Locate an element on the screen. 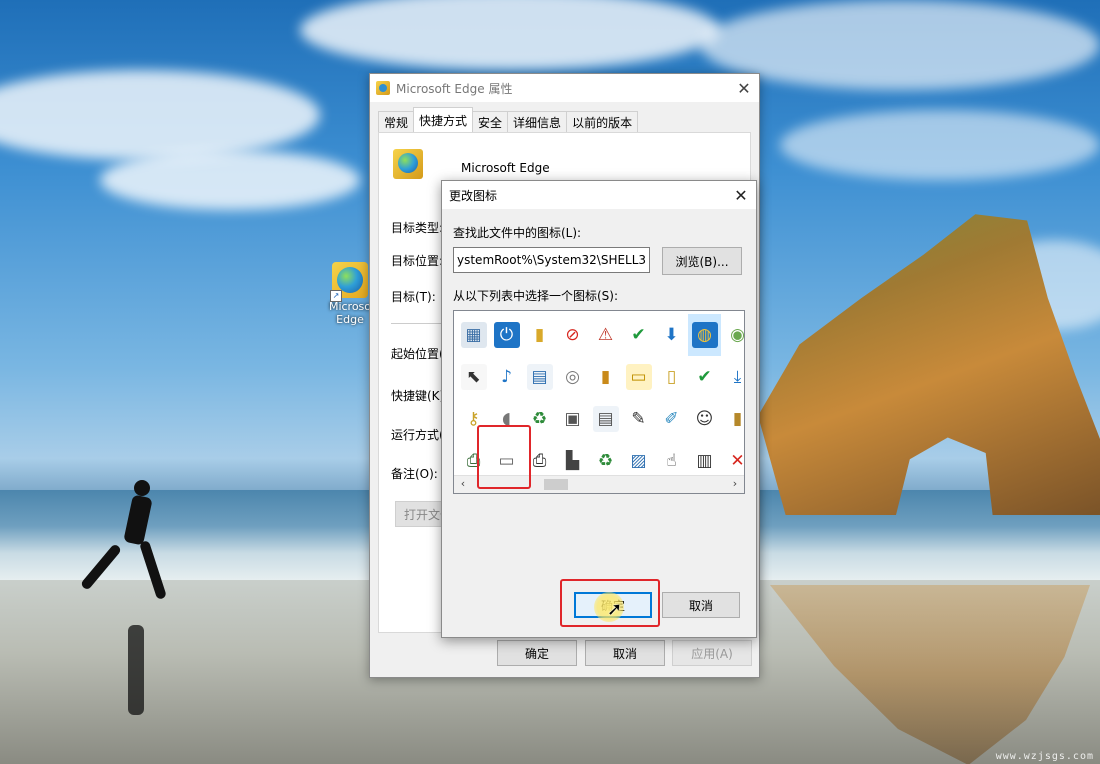 This screenshot has height=764, width=1100. tab-security: 安全 is located at coordinates (490, 121).